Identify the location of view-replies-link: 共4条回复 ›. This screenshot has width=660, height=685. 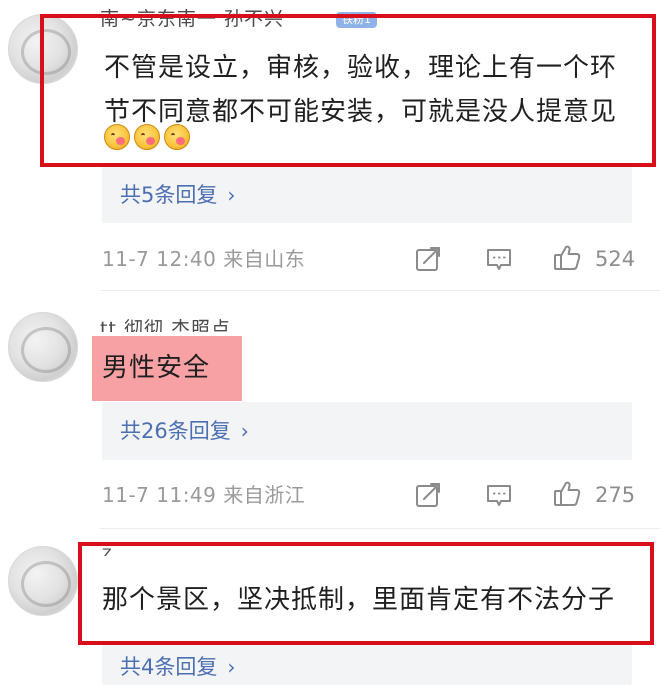
(177, 667).